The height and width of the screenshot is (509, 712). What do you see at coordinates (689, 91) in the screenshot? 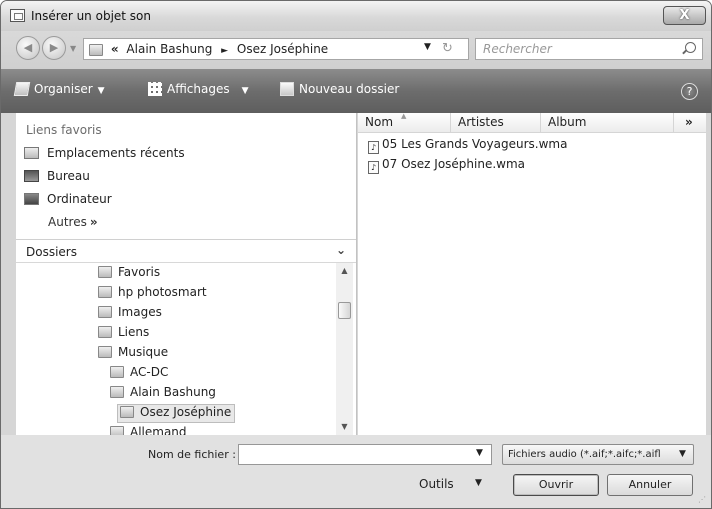
I see `help-icon: ?` at bounding box center [689, 91].